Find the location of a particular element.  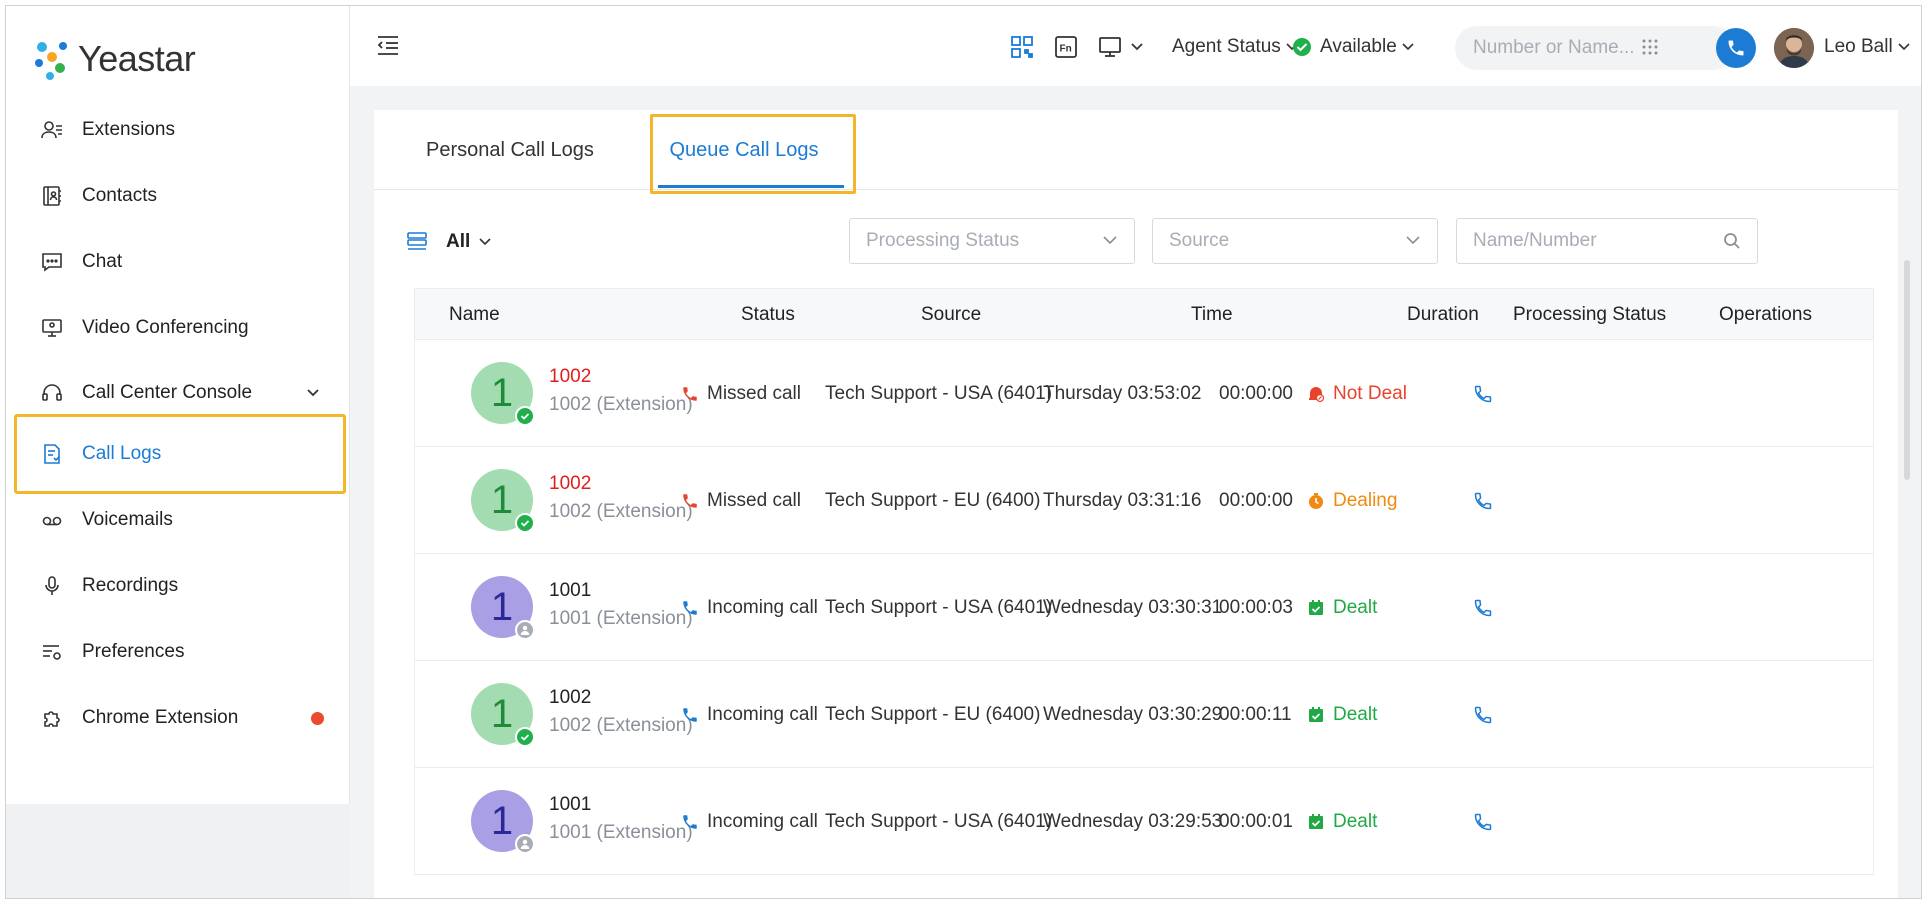

qr-code-icon is located at coordinates (1022, 47).